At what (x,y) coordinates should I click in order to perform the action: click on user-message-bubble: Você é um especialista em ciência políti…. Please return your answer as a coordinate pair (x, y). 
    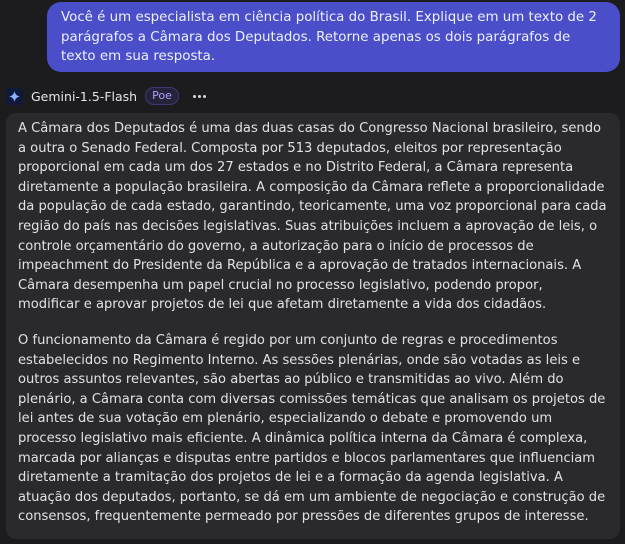
    Looking at the image, I should click on (333, 37).